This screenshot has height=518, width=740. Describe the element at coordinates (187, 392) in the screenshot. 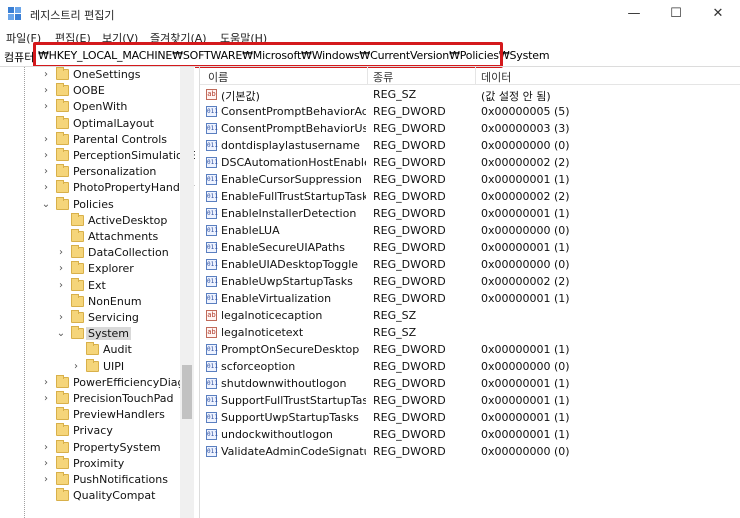

I see `scrollbar-thumb` at that location.